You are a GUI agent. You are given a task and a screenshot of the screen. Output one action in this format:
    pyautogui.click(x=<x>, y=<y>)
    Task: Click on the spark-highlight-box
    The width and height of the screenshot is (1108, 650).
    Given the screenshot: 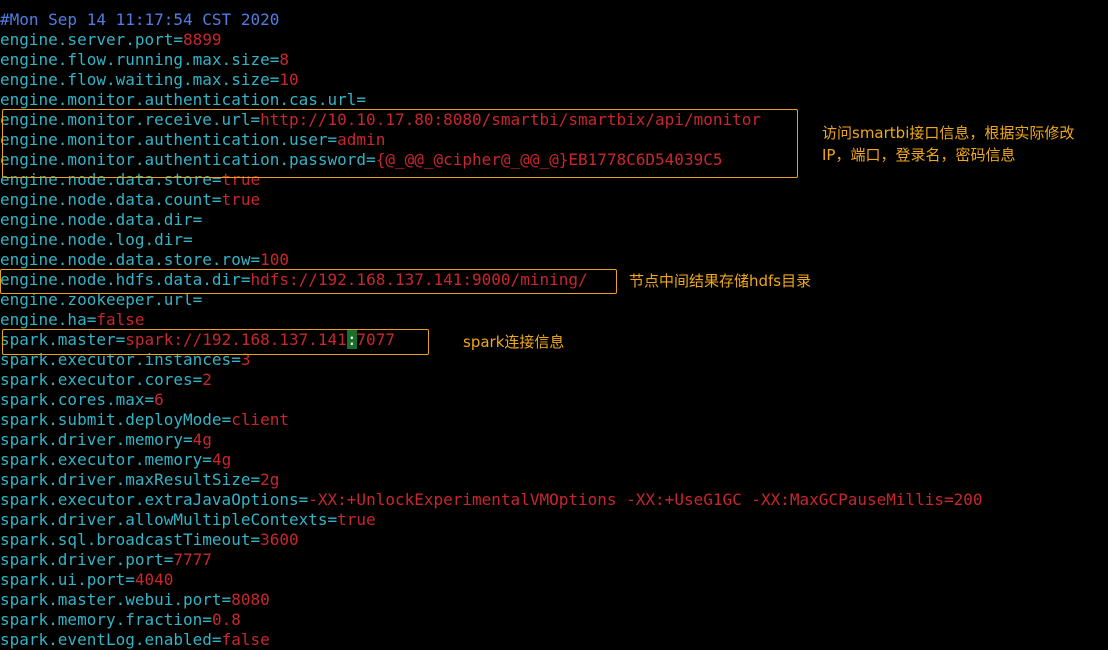 What is the action you would take?
    pyautogui.click(x=215, y=342)
    